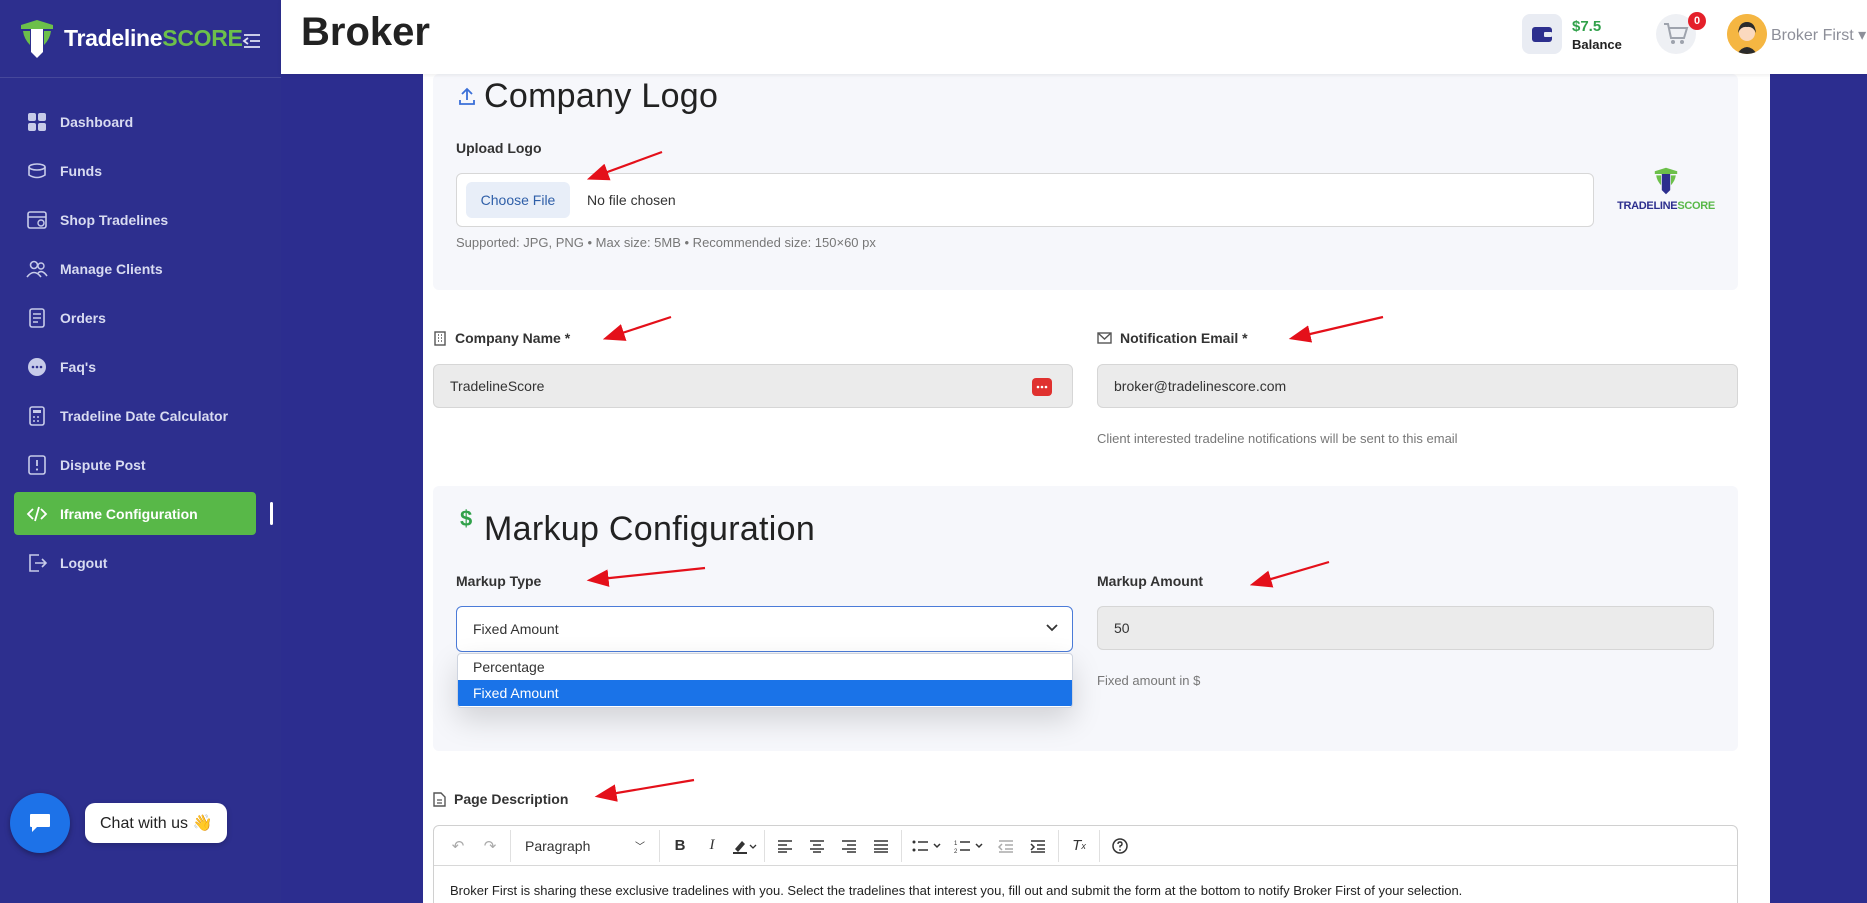  Describe the element at coordinates (518, 200) in the screenshot. I see `choose-file-button: Choose File` at that location.